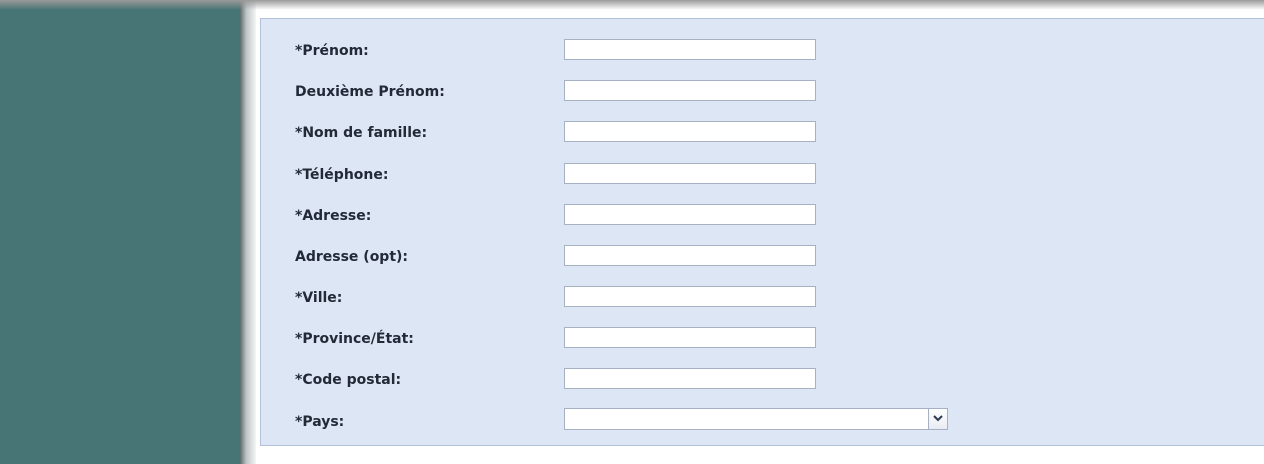  I want to click on form-row-phone: *Téléphone:, so click(761, 176).